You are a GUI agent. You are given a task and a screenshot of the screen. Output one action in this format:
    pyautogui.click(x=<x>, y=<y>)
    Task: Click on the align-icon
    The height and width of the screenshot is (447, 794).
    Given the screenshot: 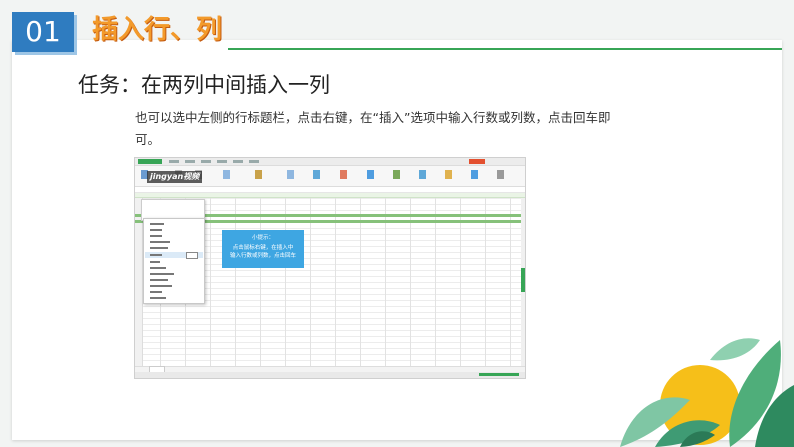 What is the action you would take?
    pyautogui.click(x=226, y=174)
    